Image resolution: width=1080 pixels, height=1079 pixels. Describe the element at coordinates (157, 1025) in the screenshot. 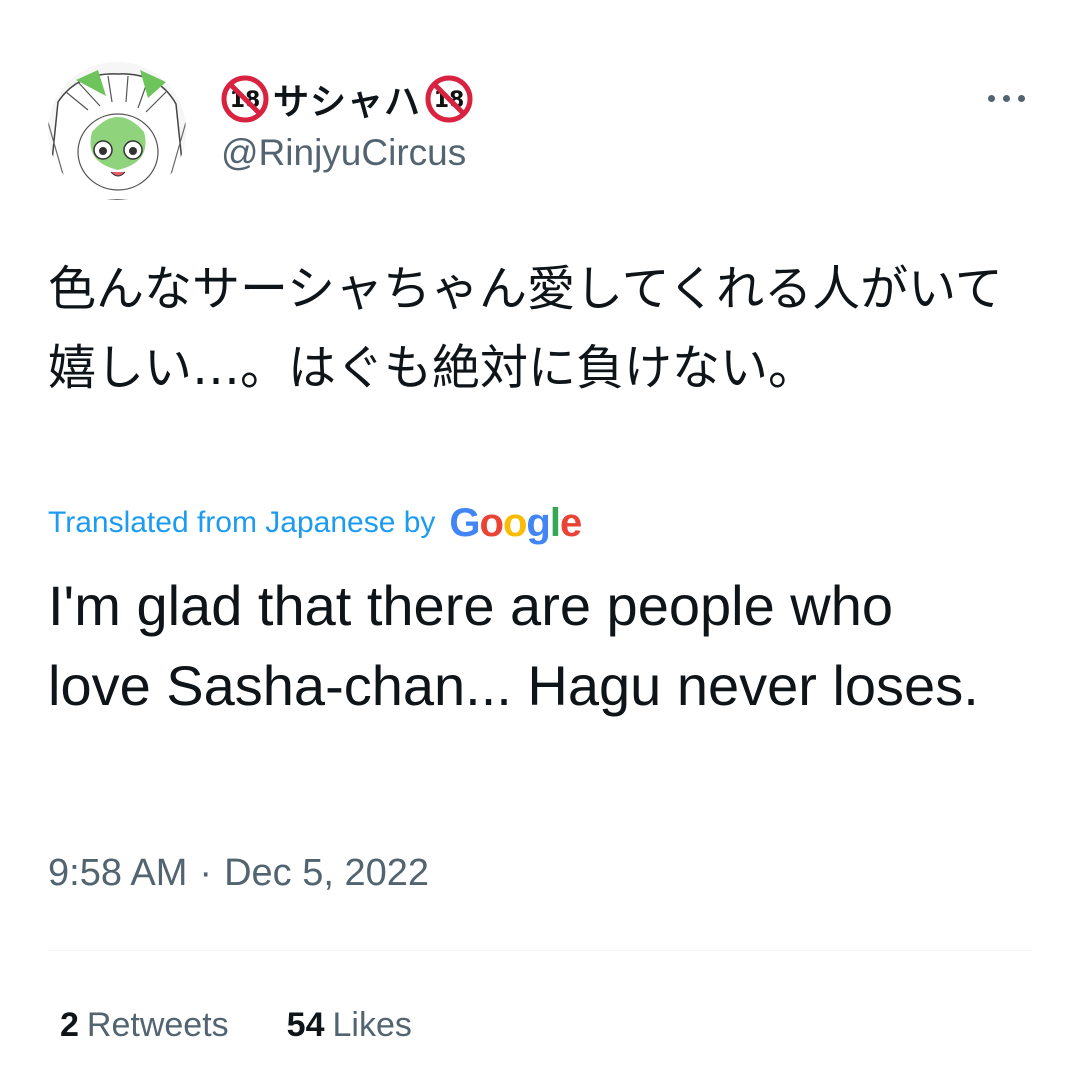

I see `retweets-label: Retweets` at that location.